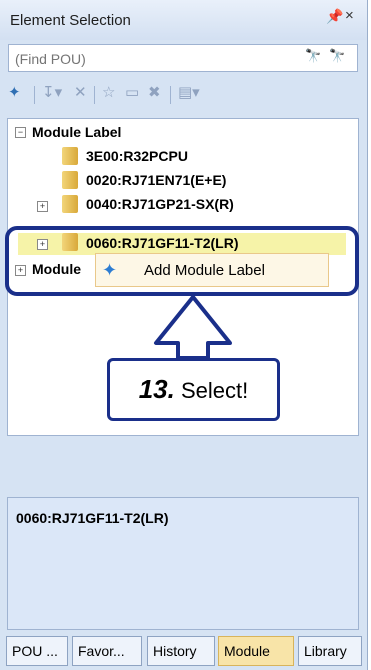 Image resolution: width=371 pixels, height=670 pixels. I want to click on instruction-callout: 13. Select!, so click(193, 389).